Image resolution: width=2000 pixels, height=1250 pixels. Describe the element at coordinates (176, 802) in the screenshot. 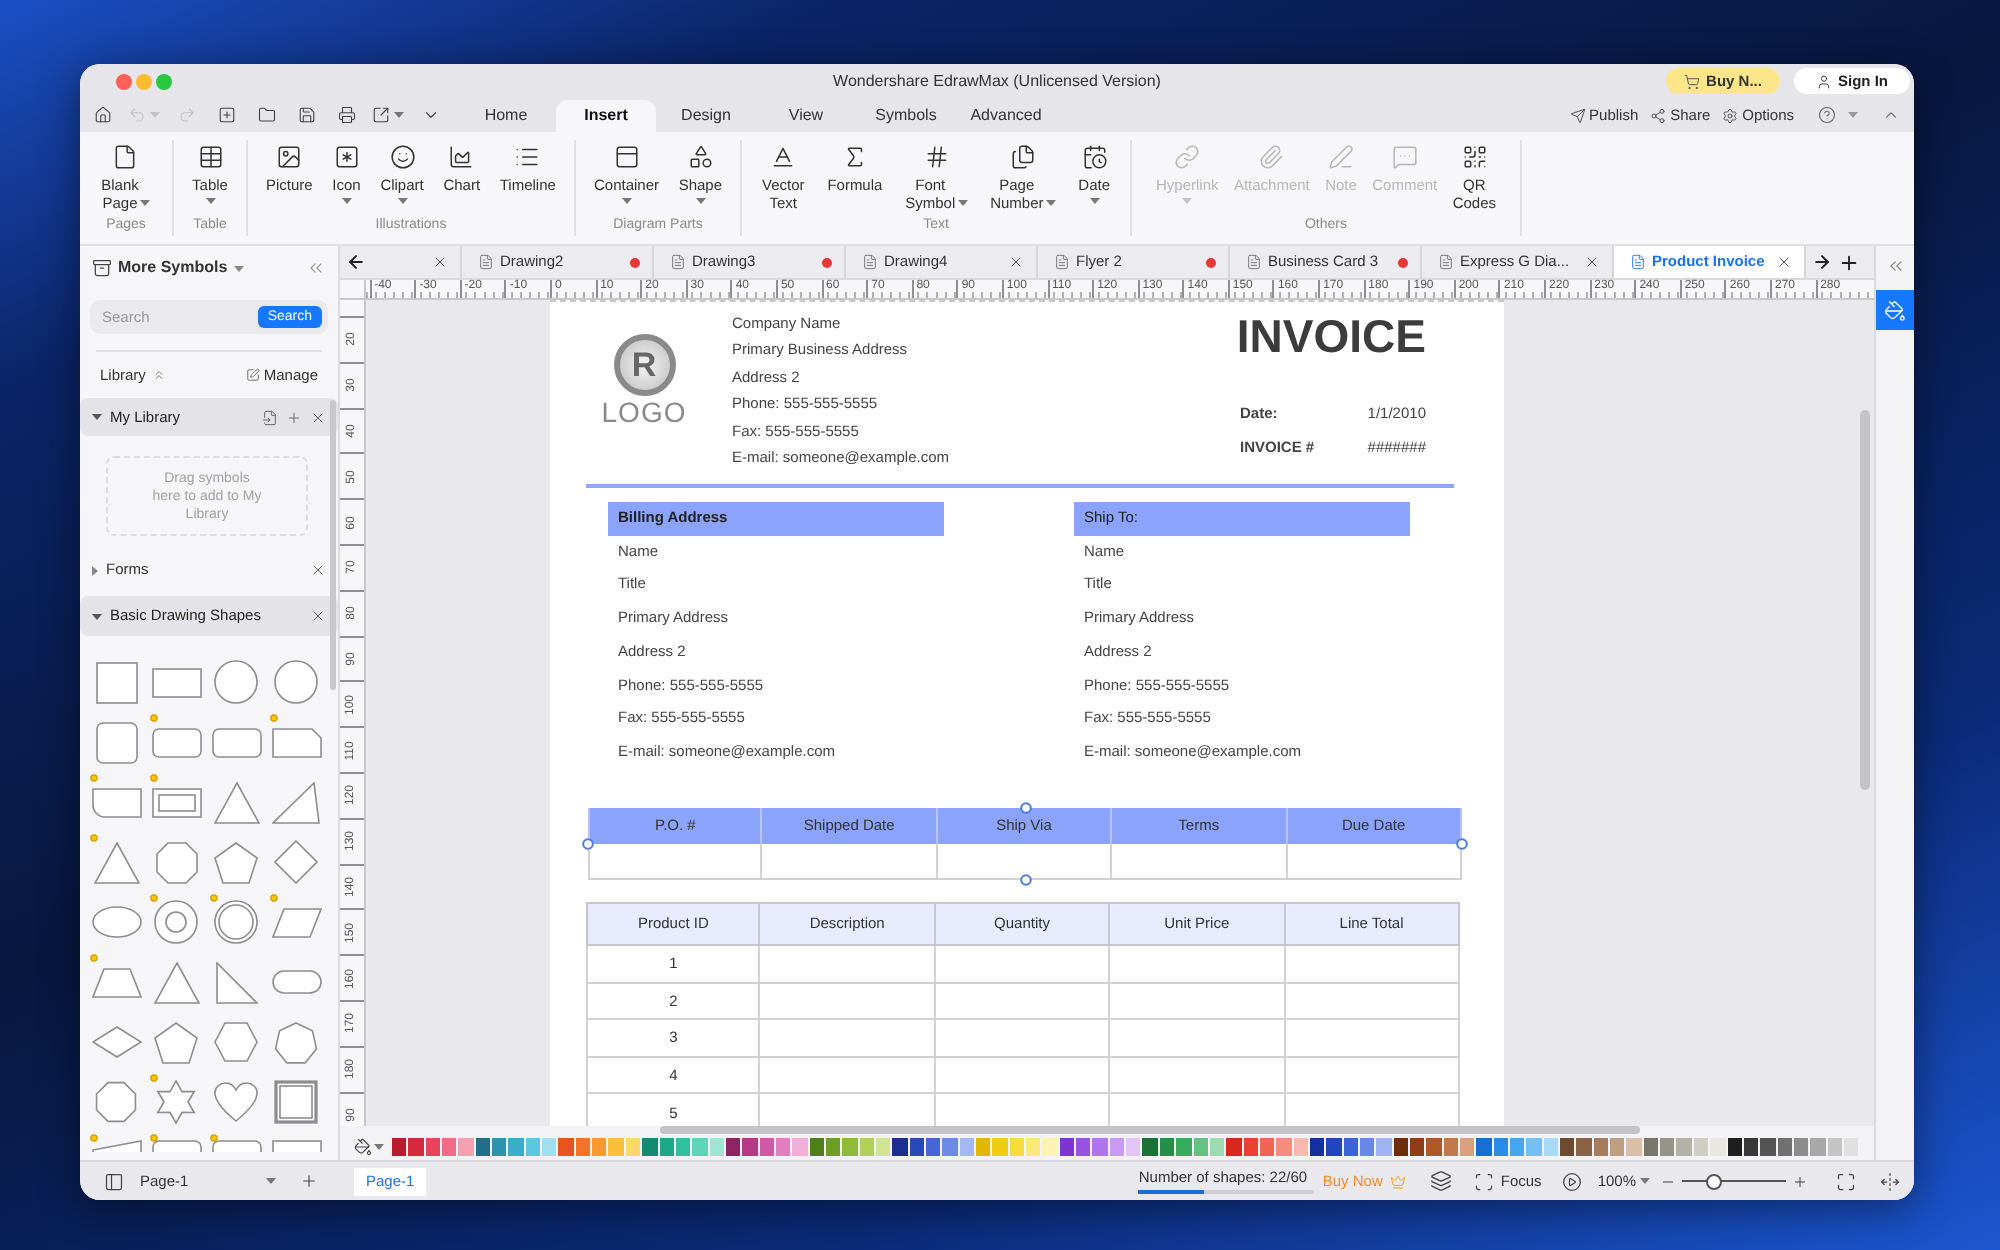

I see `framed-rectangle-icon` at that location.